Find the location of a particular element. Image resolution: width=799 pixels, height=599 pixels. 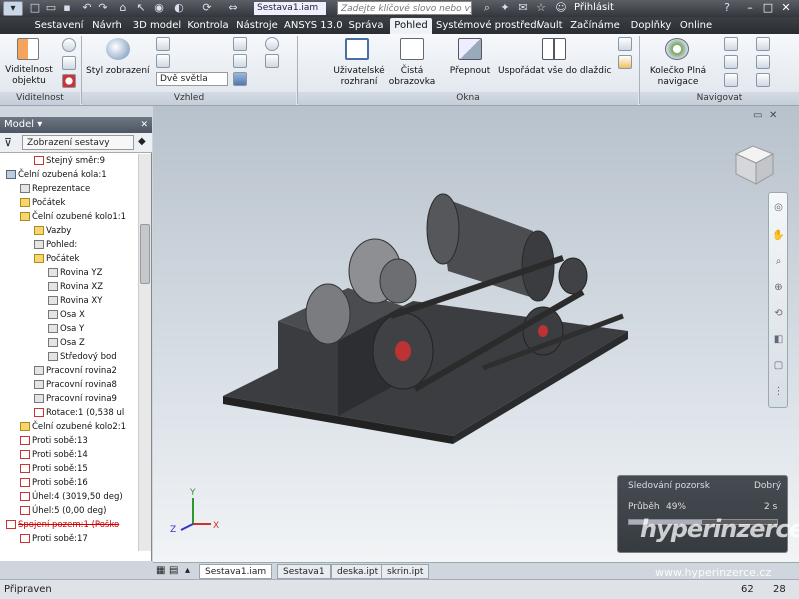

tree-node: Stejný směr:9 is located at coordinates (69, 161).